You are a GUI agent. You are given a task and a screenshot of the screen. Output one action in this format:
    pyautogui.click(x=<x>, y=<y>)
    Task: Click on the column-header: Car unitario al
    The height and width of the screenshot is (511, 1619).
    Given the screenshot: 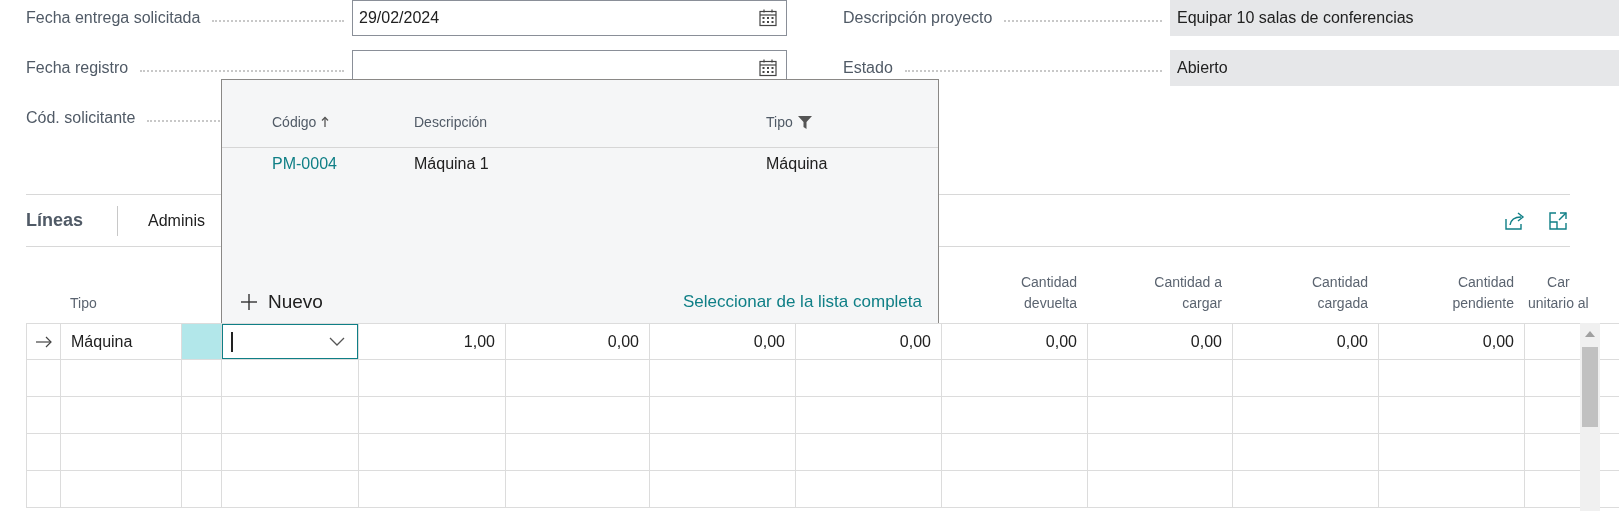 What is the action you would take?
    pyautogui.click(x=1558, y=293)
    